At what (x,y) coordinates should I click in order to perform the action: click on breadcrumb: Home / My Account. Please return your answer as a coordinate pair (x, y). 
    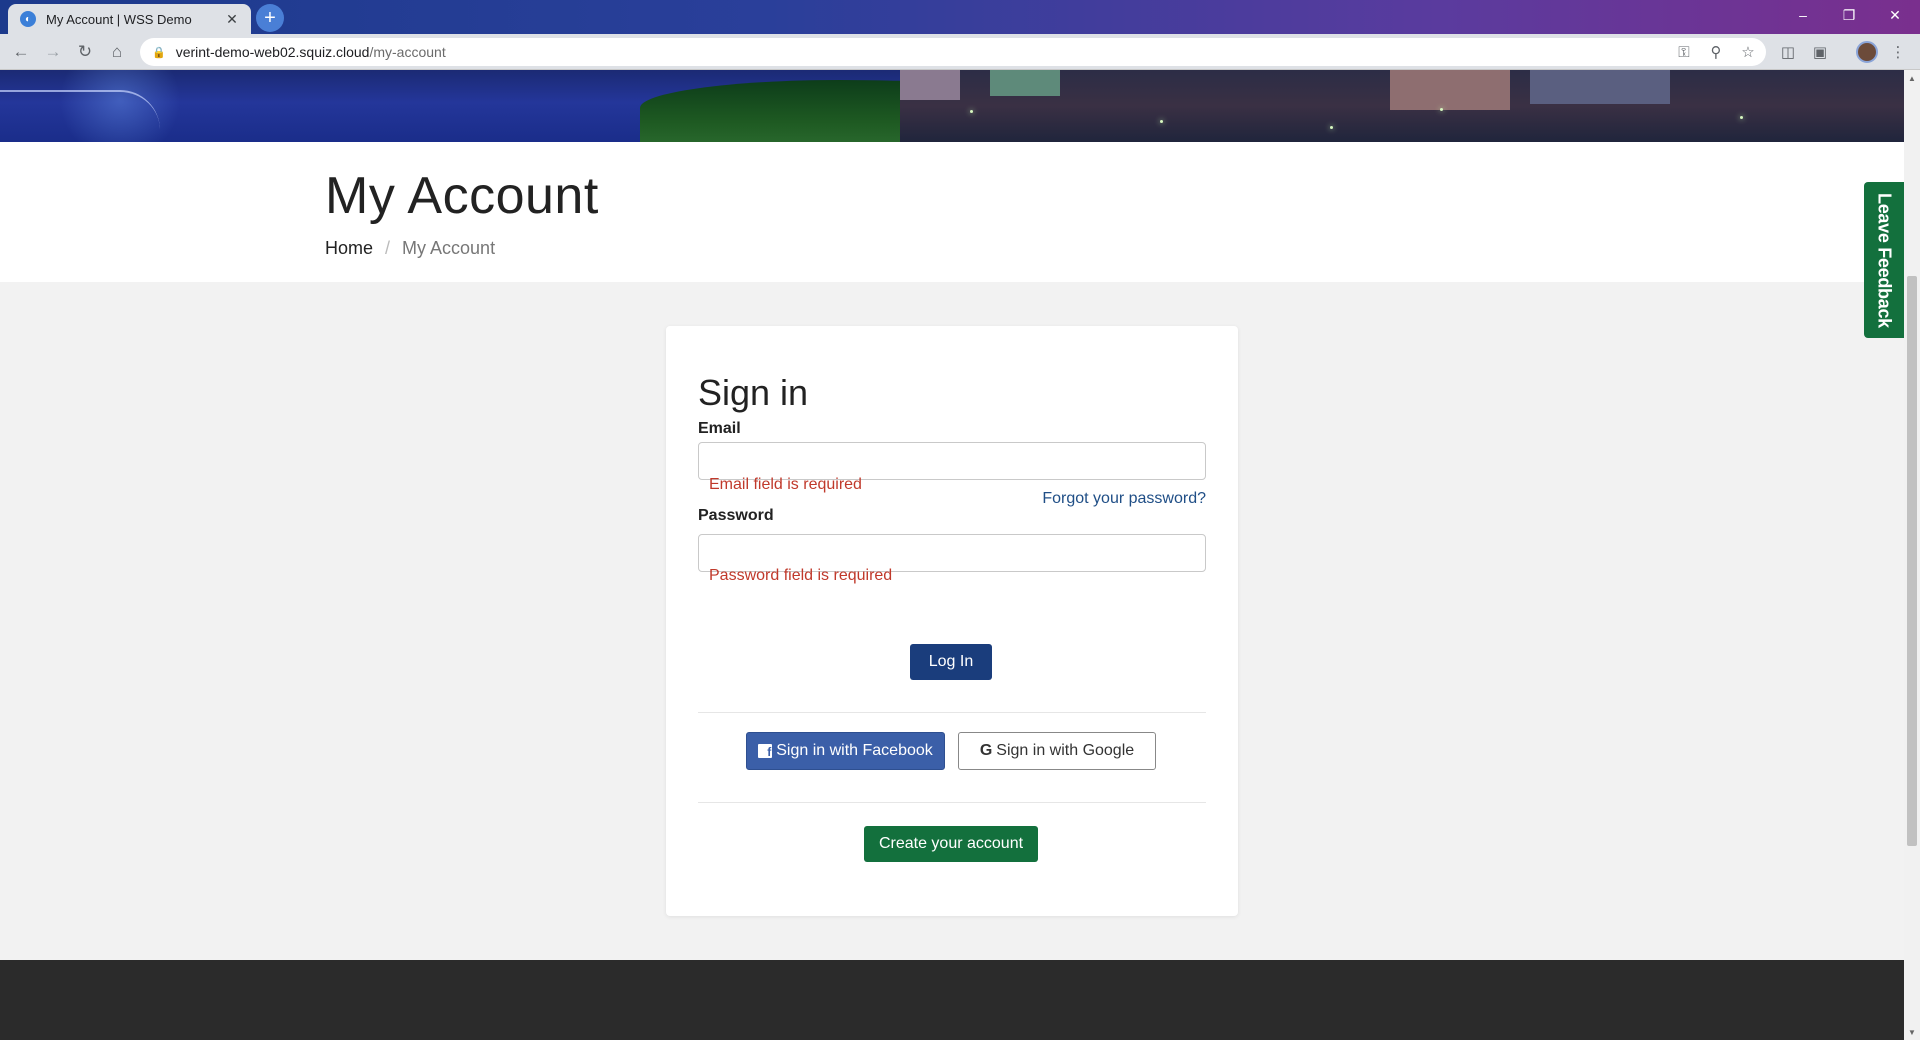
    Looking at the image, I should click on (410, 248).